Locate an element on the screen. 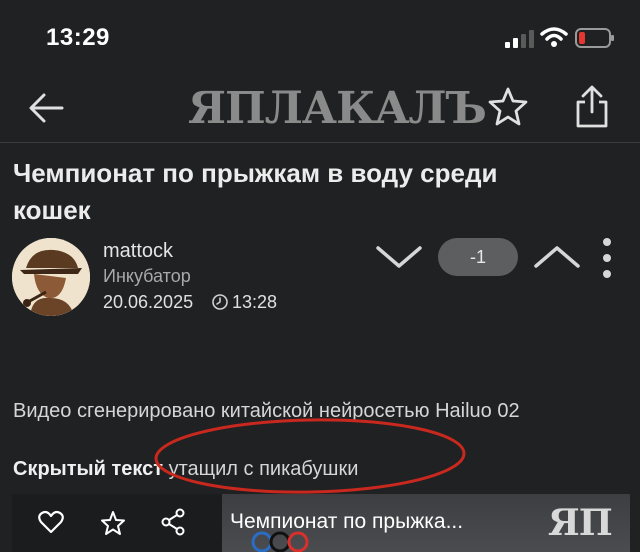 This screenshot has height=552, width=640. hidden-text-caption: утащил с пикабушки is located at coordinates (261, 469).